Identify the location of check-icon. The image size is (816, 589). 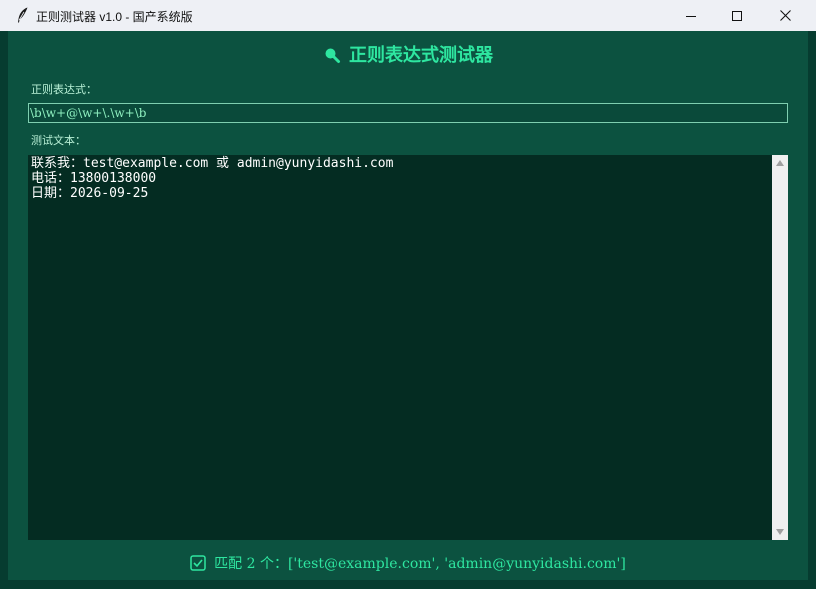
(198, 563).